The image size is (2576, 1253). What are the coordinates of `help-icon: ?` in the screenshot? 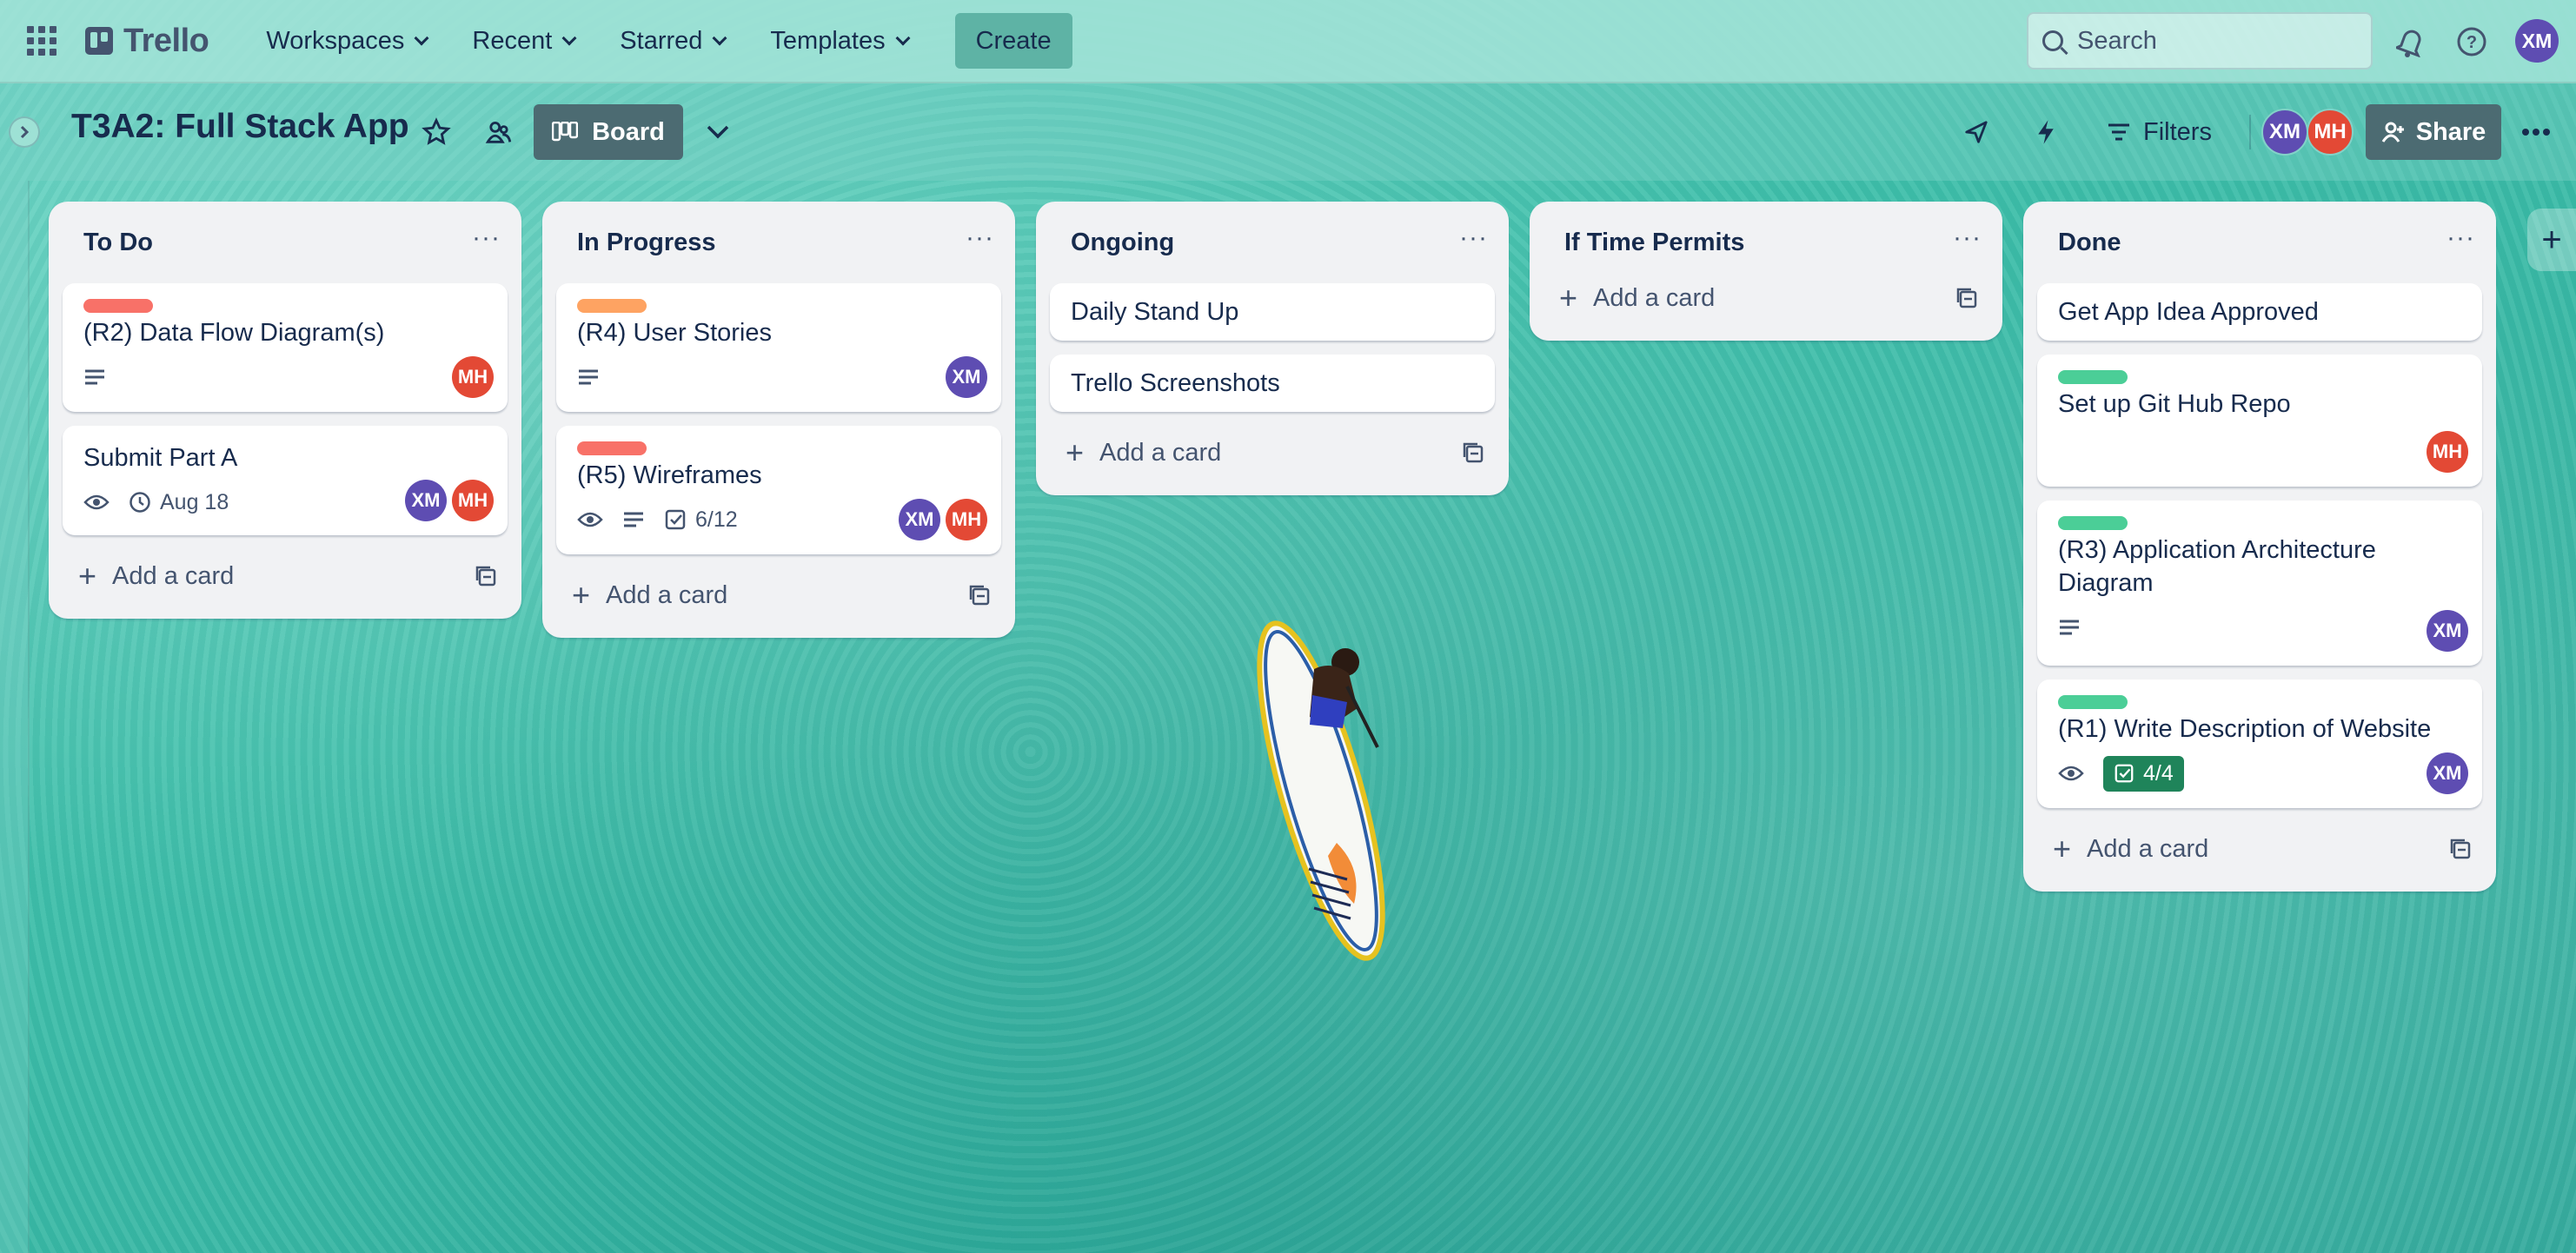 It's located at (2472, 42).